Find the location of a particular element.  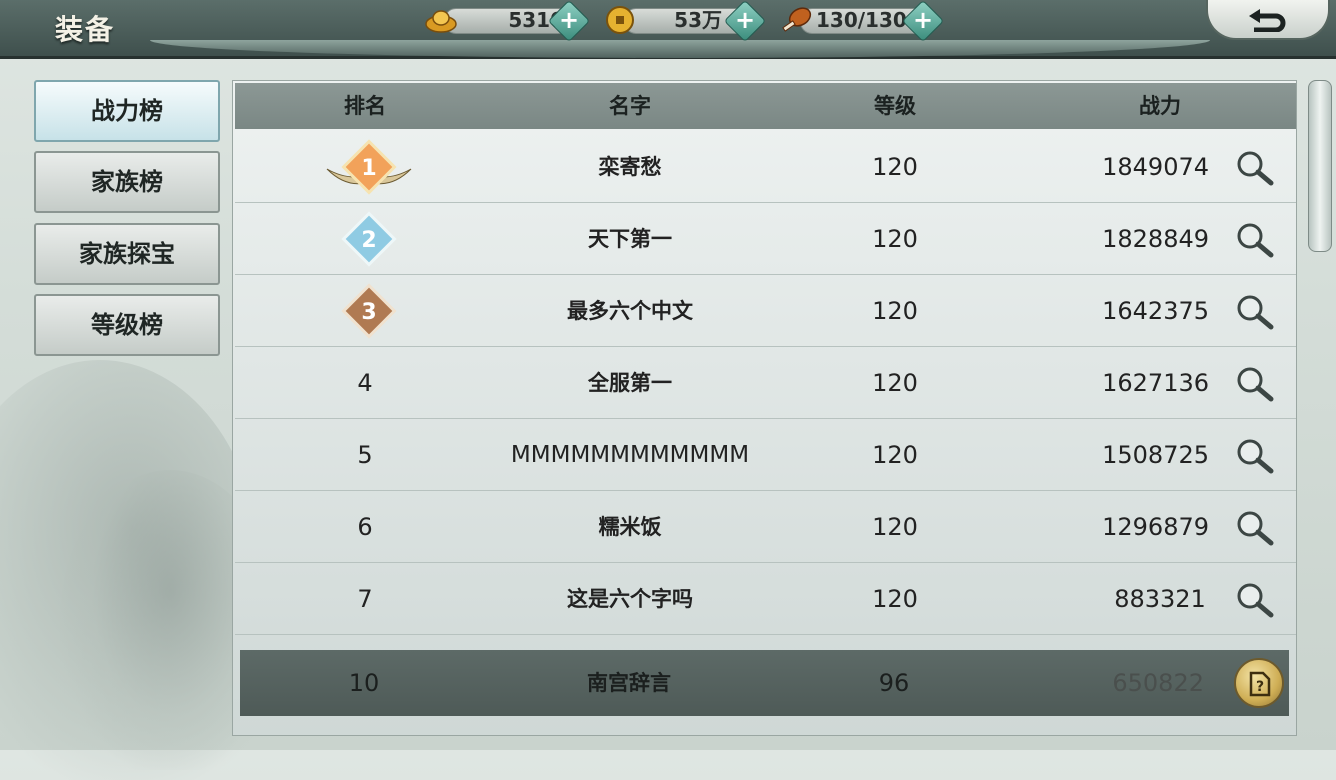

player-power: 1849074 is located at coordinates (1155, 167).